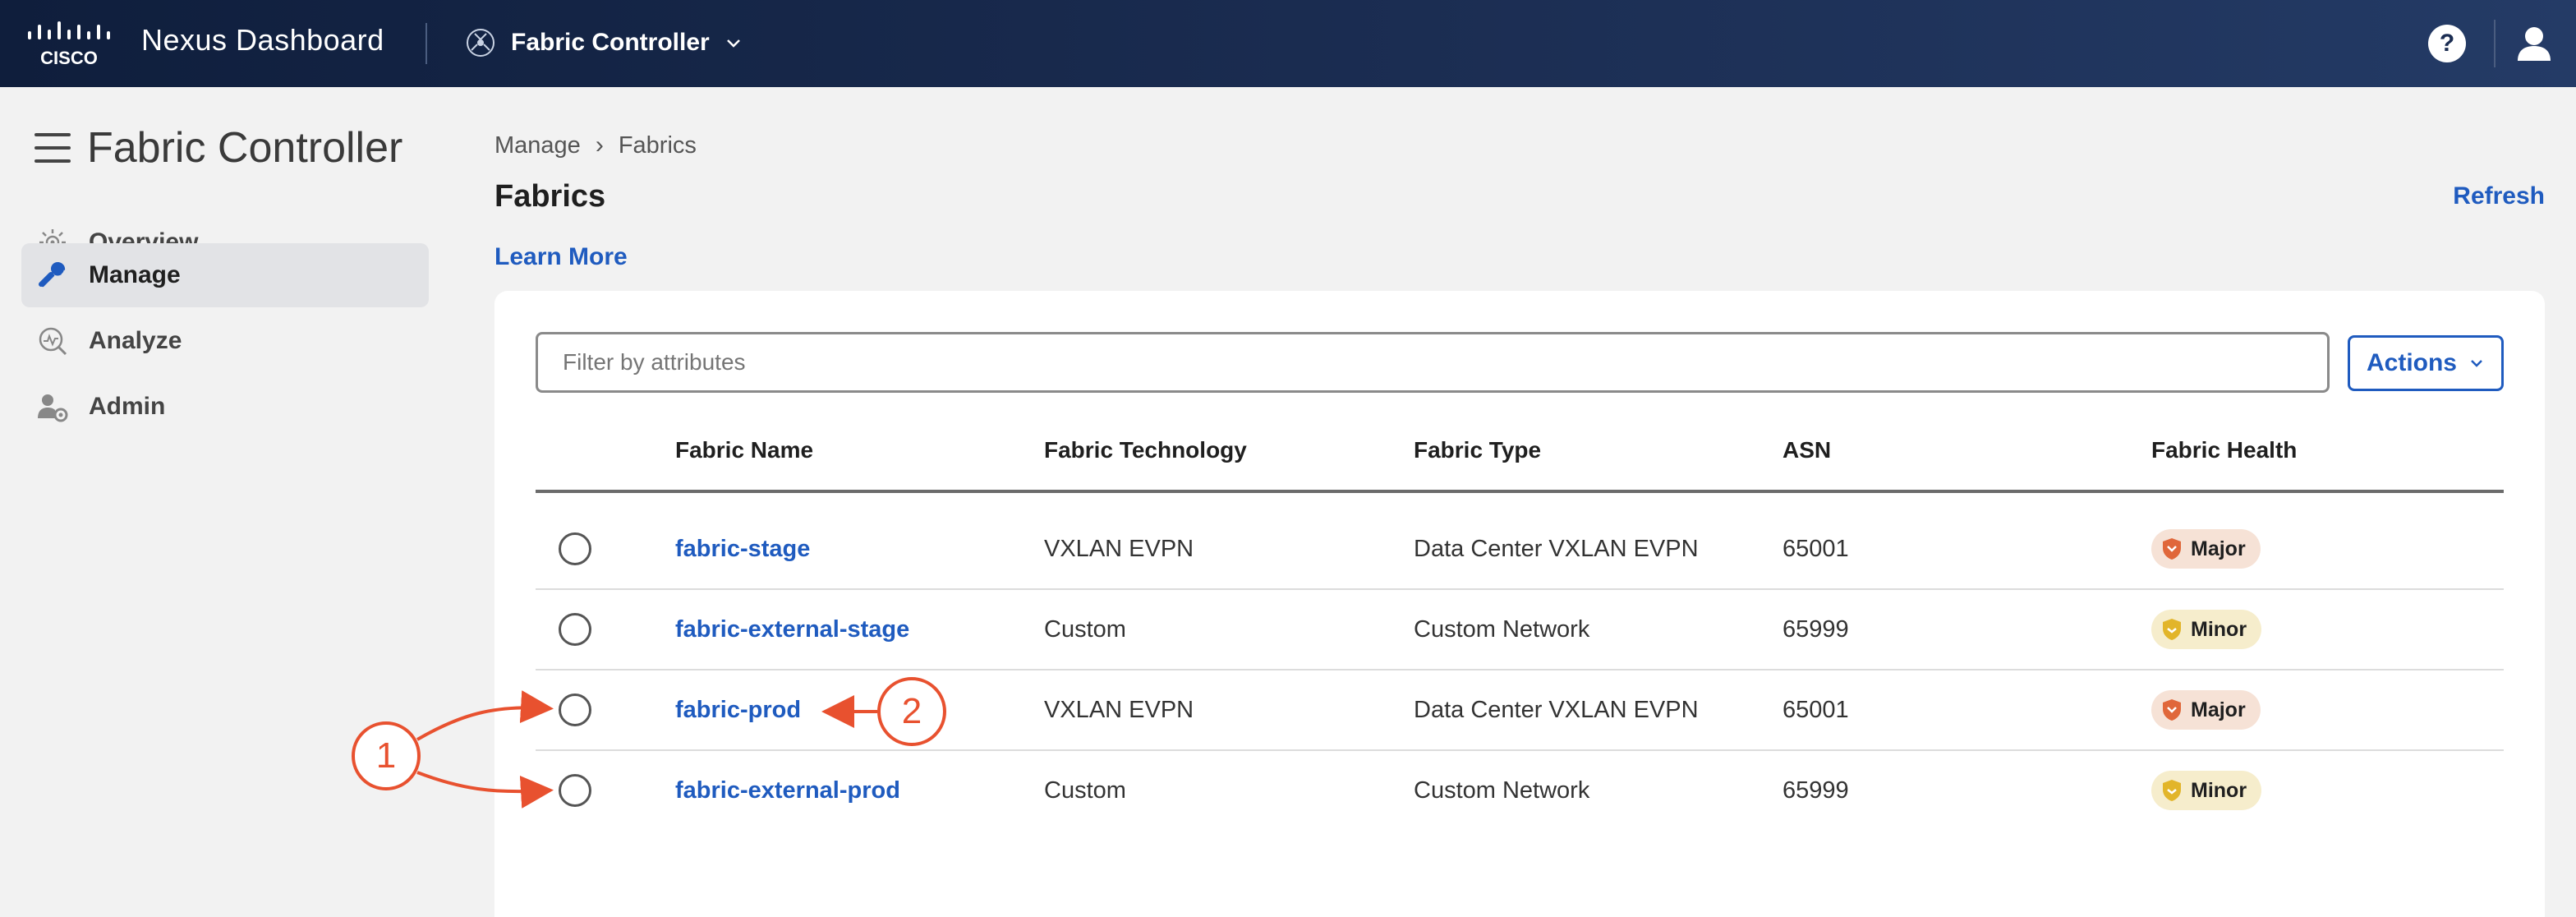 The image size is (2576, 917). Describe the element at coordinates (1433, 362) in the screenshot. I see `filter-input` at that location.